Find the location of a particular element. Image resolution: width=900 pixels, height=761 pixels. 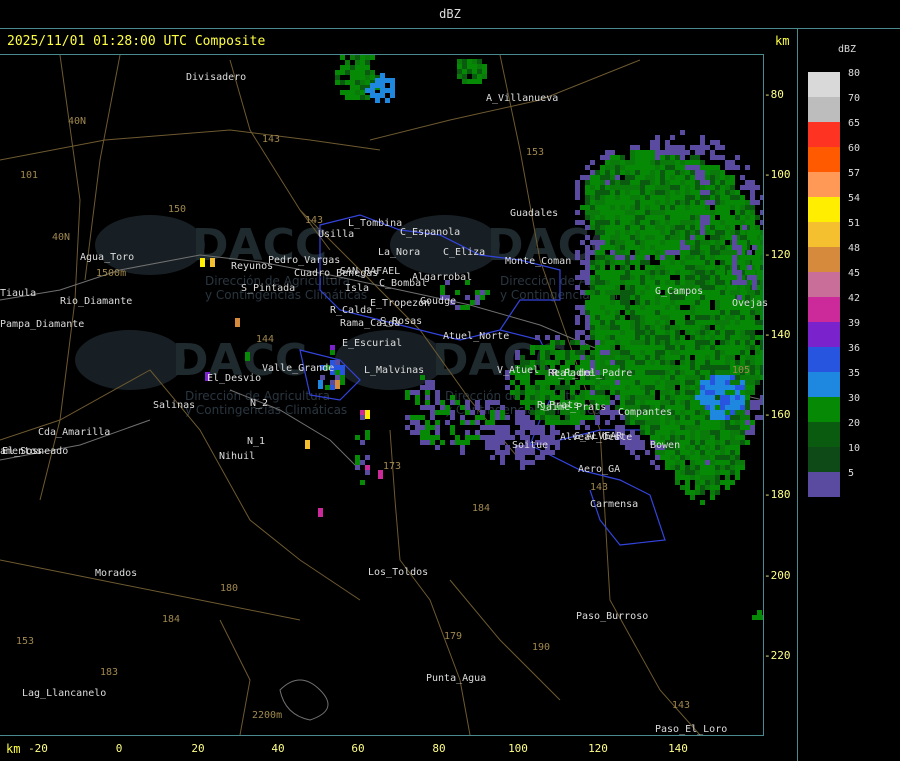

road-number-label: 101 is located at coordinates (29, 175).